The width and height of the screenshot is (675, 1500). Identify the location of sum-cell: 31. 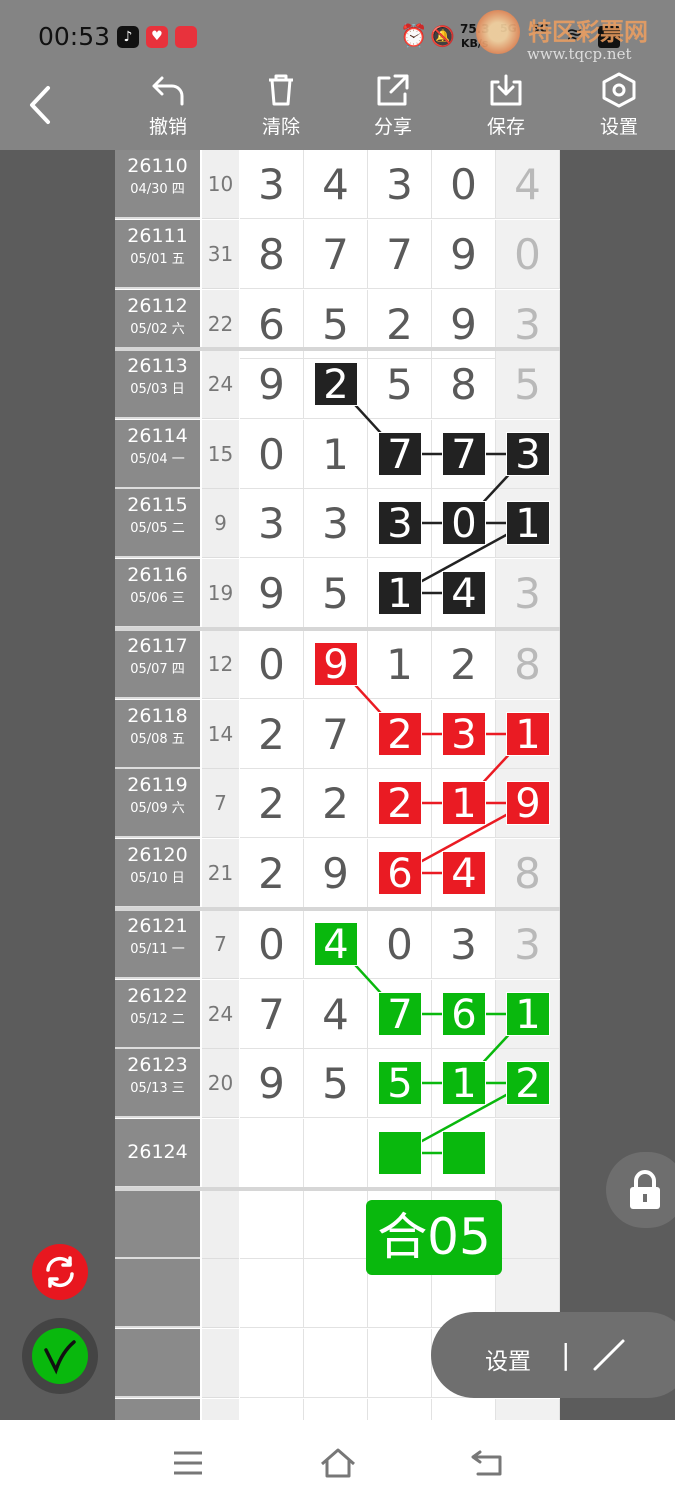
(220, 254).